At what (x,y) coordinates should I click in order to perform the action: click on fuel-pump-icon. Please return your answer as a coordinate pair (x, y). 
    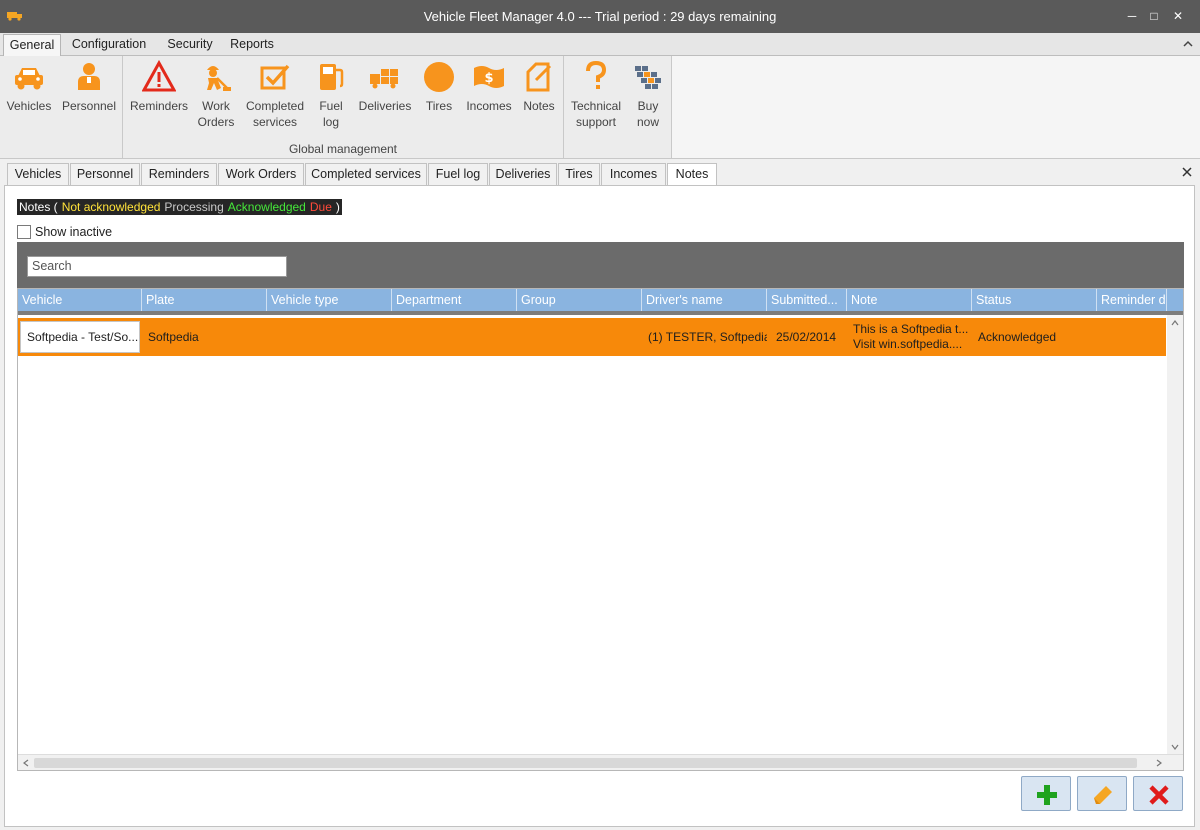
    Looking at the image, I should click on (332, 77).